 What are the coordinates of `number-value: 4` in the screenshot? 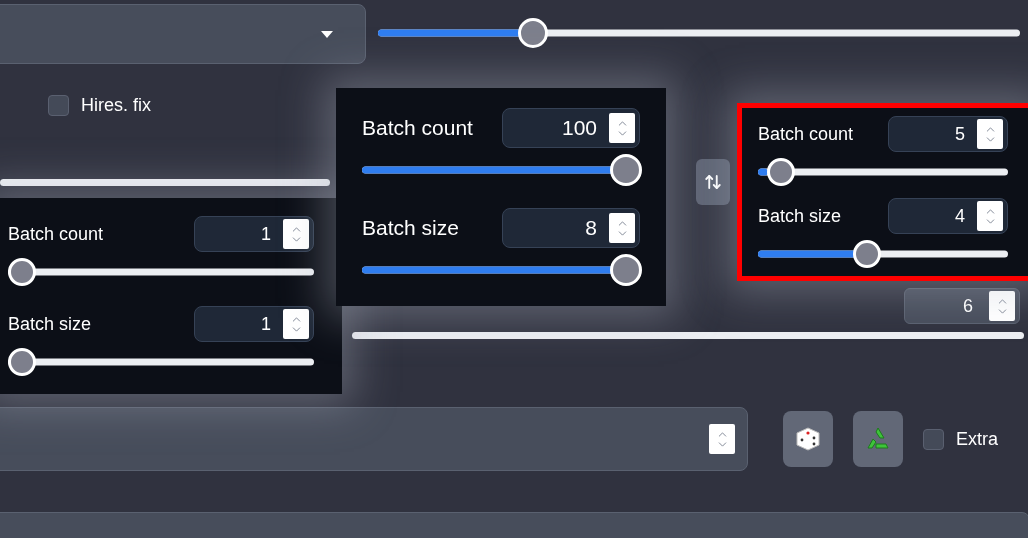 It's located at (960, 216).